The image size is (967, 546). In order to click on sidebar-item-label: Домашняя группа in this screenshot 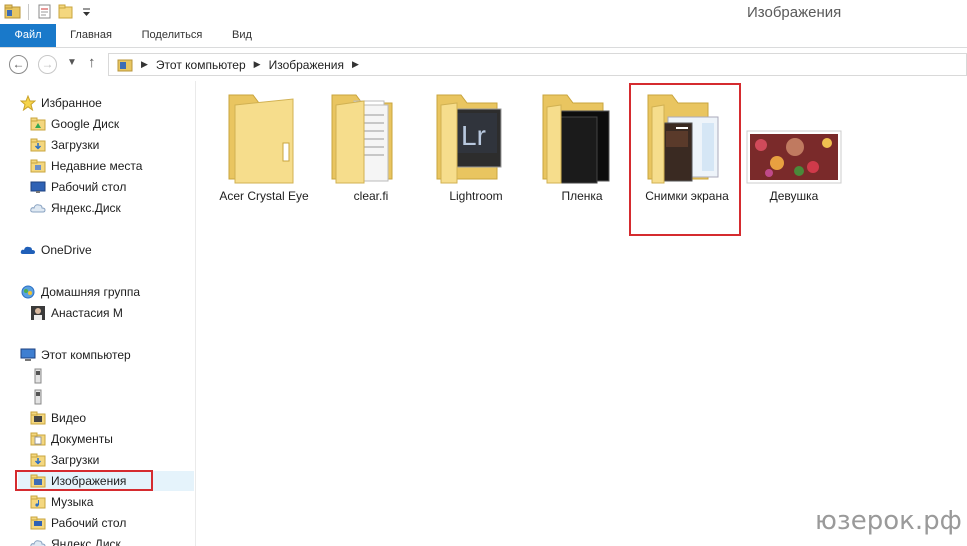, I will do `click(91, 292)`.